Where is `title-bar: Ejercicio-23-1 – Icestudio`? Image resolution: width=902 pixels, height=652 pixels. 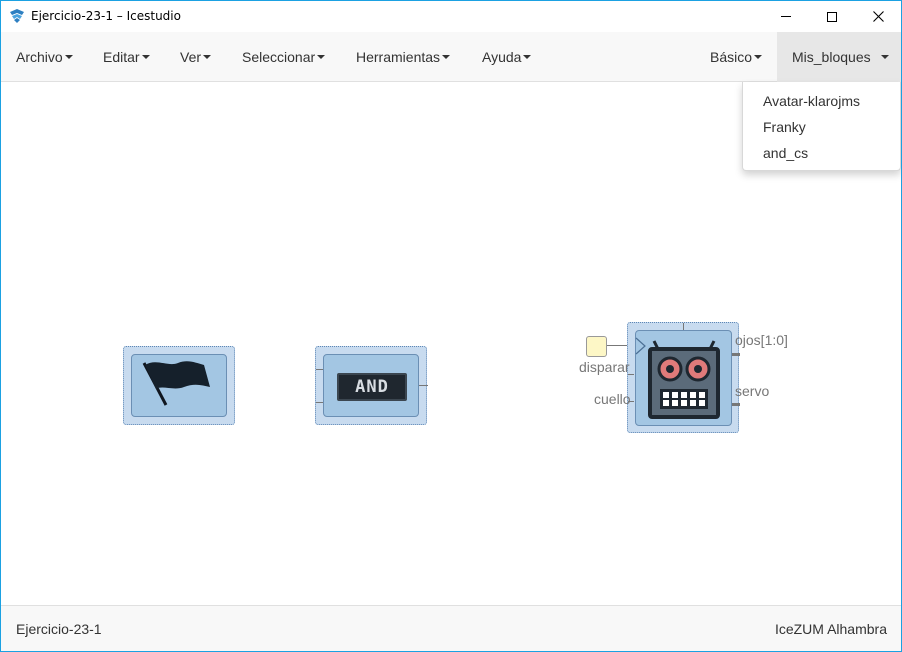
title-bar: Ejercicio-23-1 – Icestudio is located at coordinates (451, 16).